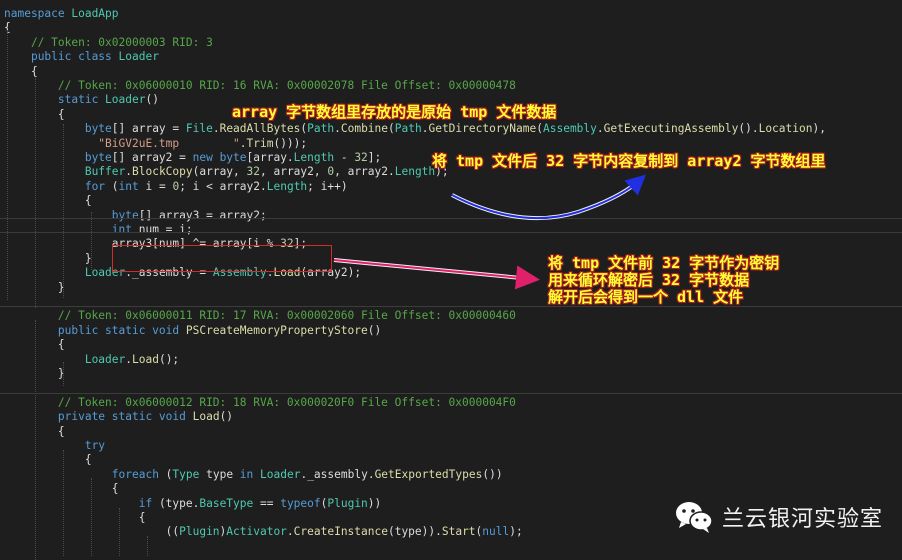  Describe the element at coordinates (664, 263) in the screenshot. I see `annotation-line: 将 tmp 文件前 32 字节作为密钥` at that location.